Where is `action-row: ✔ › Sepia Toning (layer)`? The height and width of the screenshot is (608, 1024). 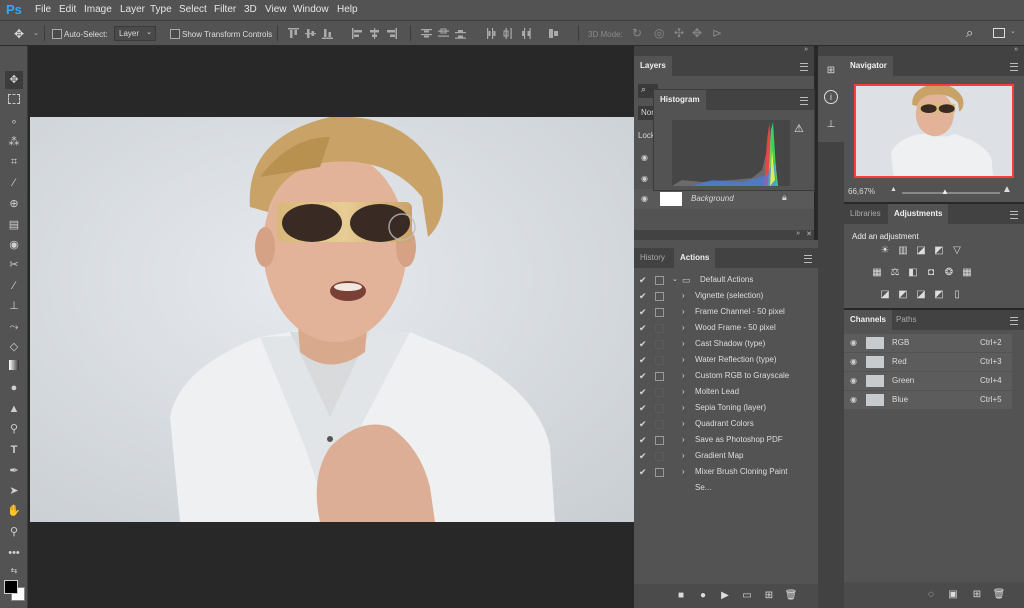 action-row: ✔ › Sepia Toning (layer) is located at coordinates (720, 408).